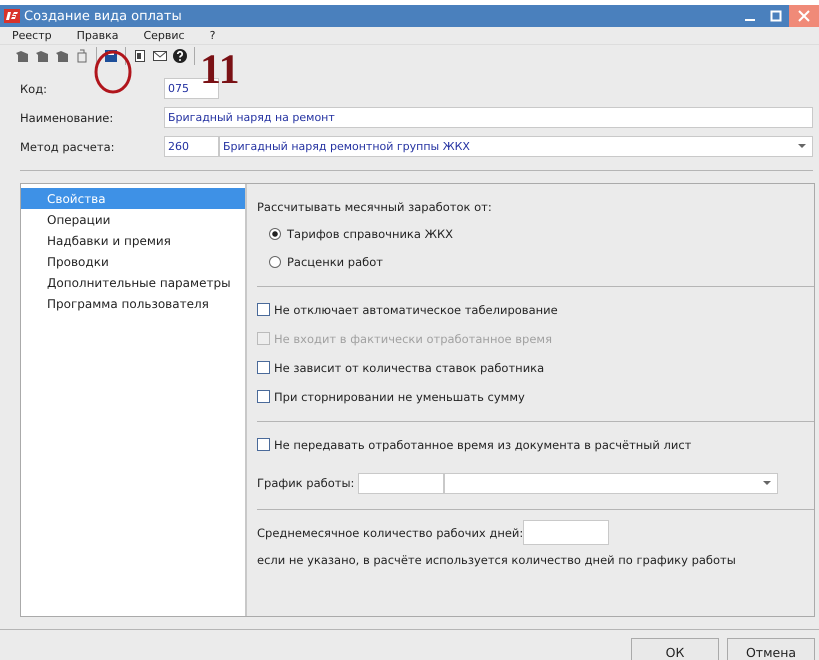  Describe the element at coordinates (335, 262) in the screenshot. I see `radio-label: Расценки работ` at that location.